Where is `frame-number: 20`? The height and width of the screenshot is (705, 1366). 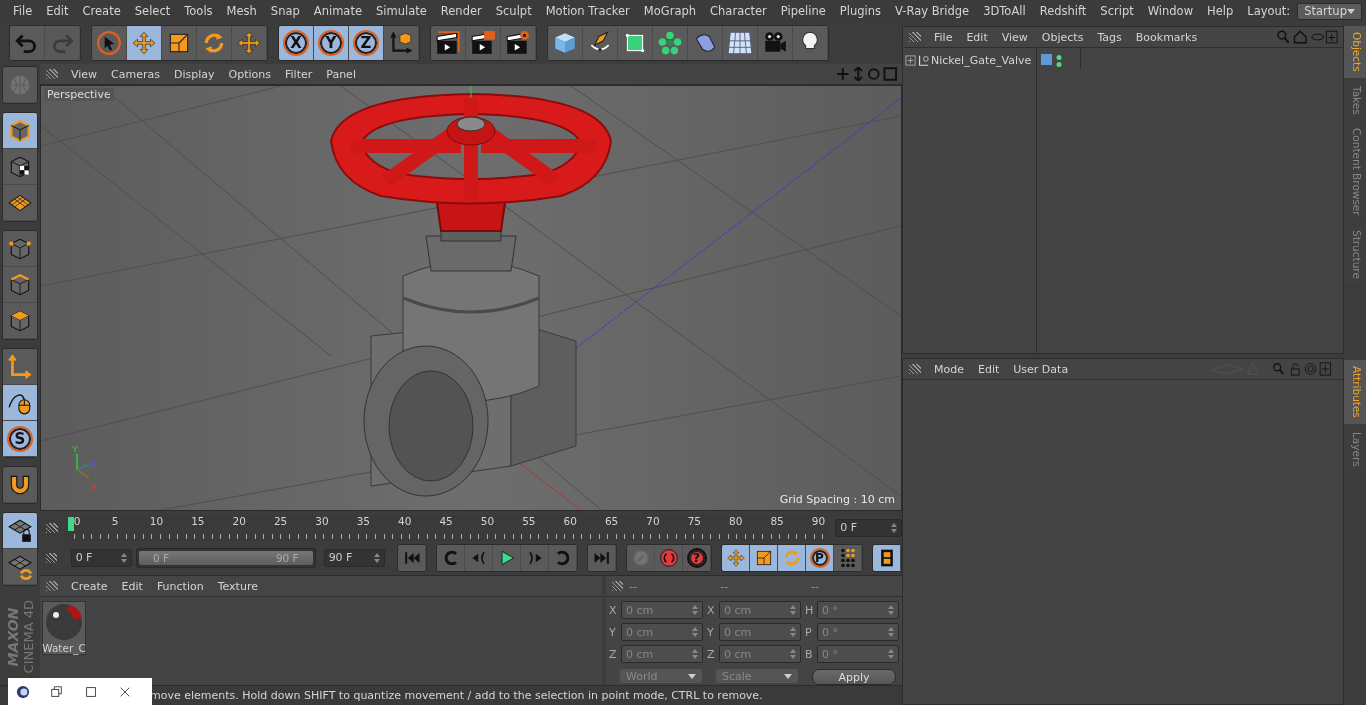 frame-number: 20 is located at coordinates (239, 520).